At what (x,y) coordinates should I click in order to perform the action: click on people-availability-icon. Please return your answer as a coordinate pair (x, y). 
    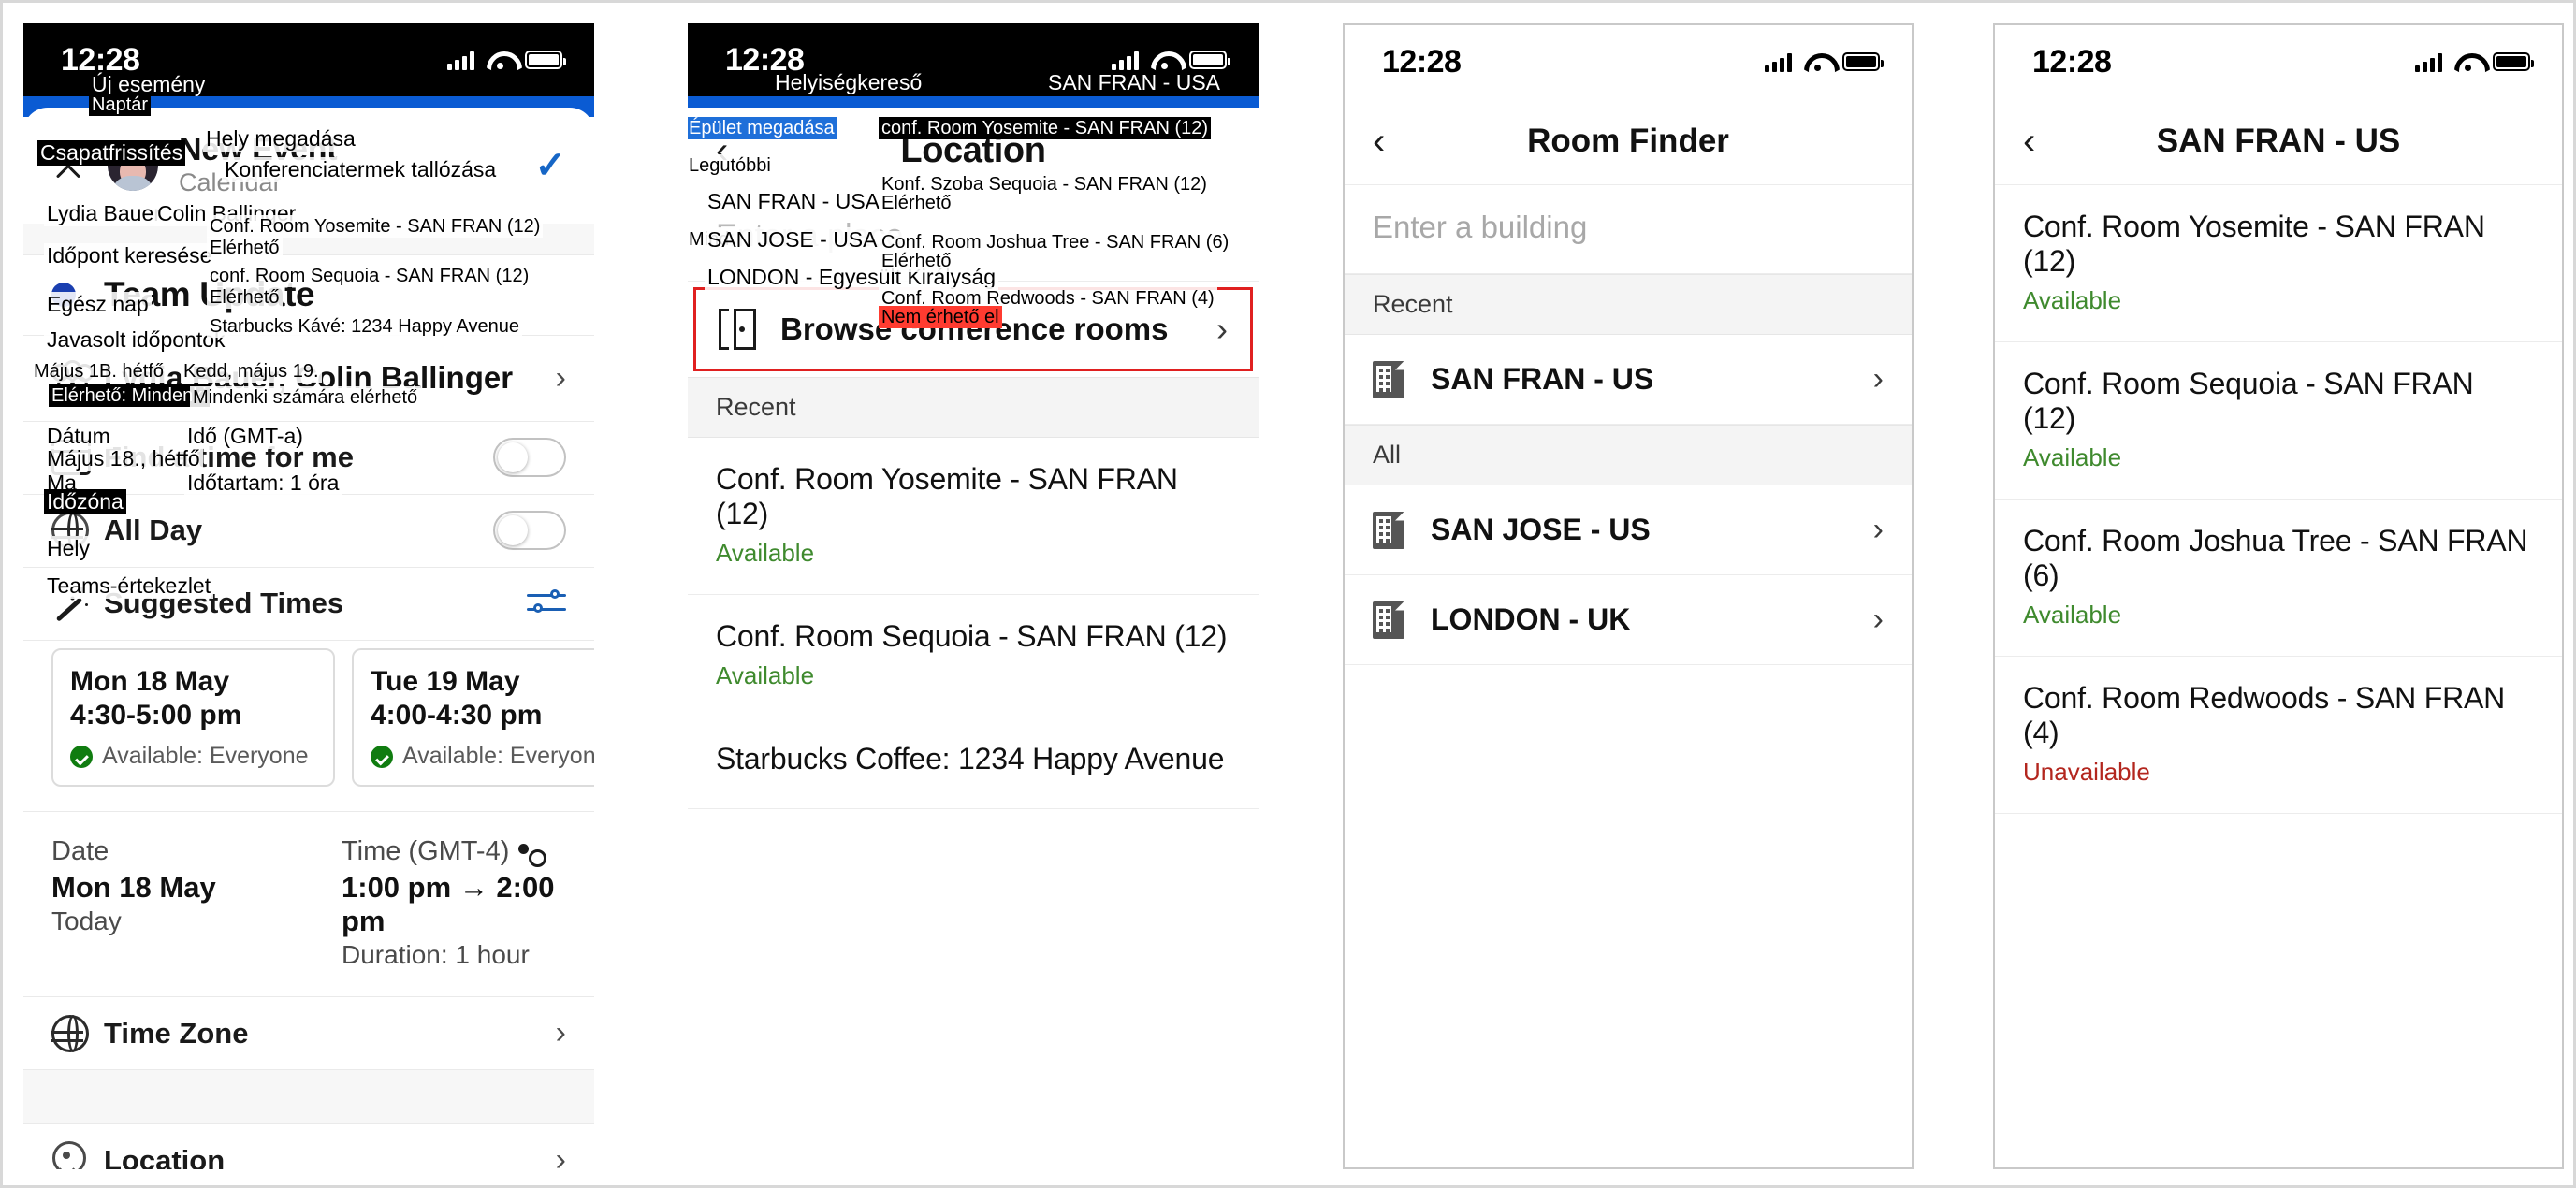
    Looking at the image, I should click on (532, 854).